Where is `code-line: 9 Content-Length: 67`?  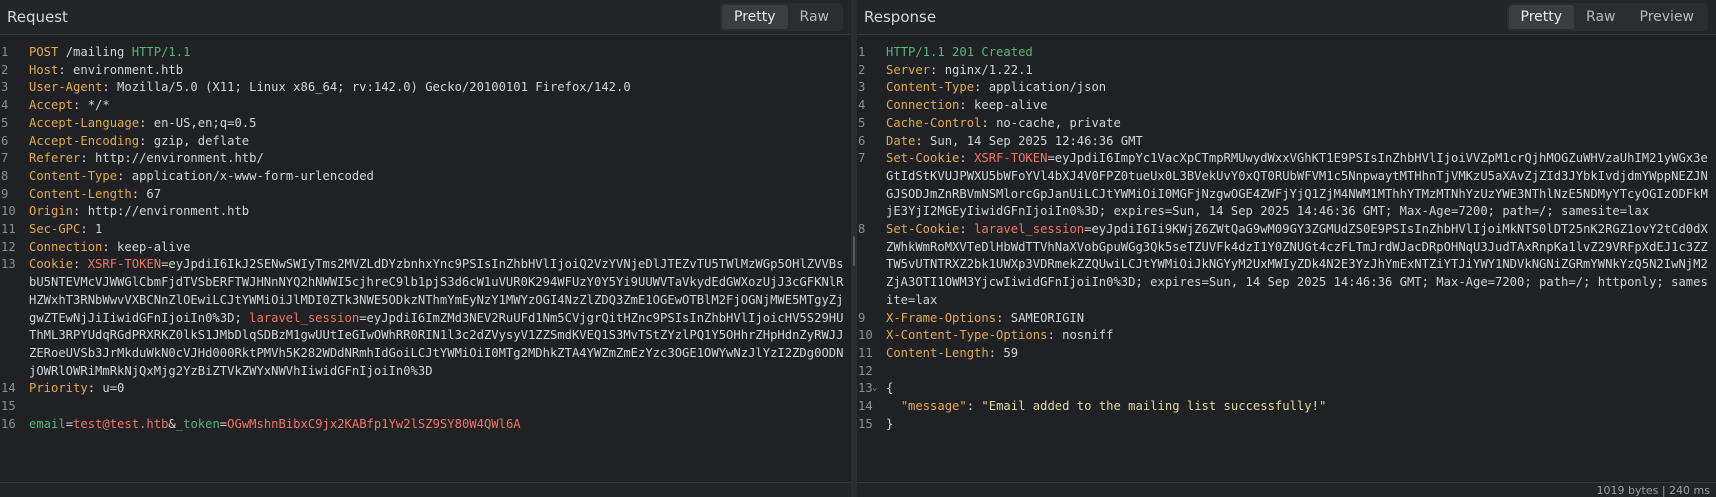
code-line: 9 Content-Length: 67 is located at coordinates (425, 195).